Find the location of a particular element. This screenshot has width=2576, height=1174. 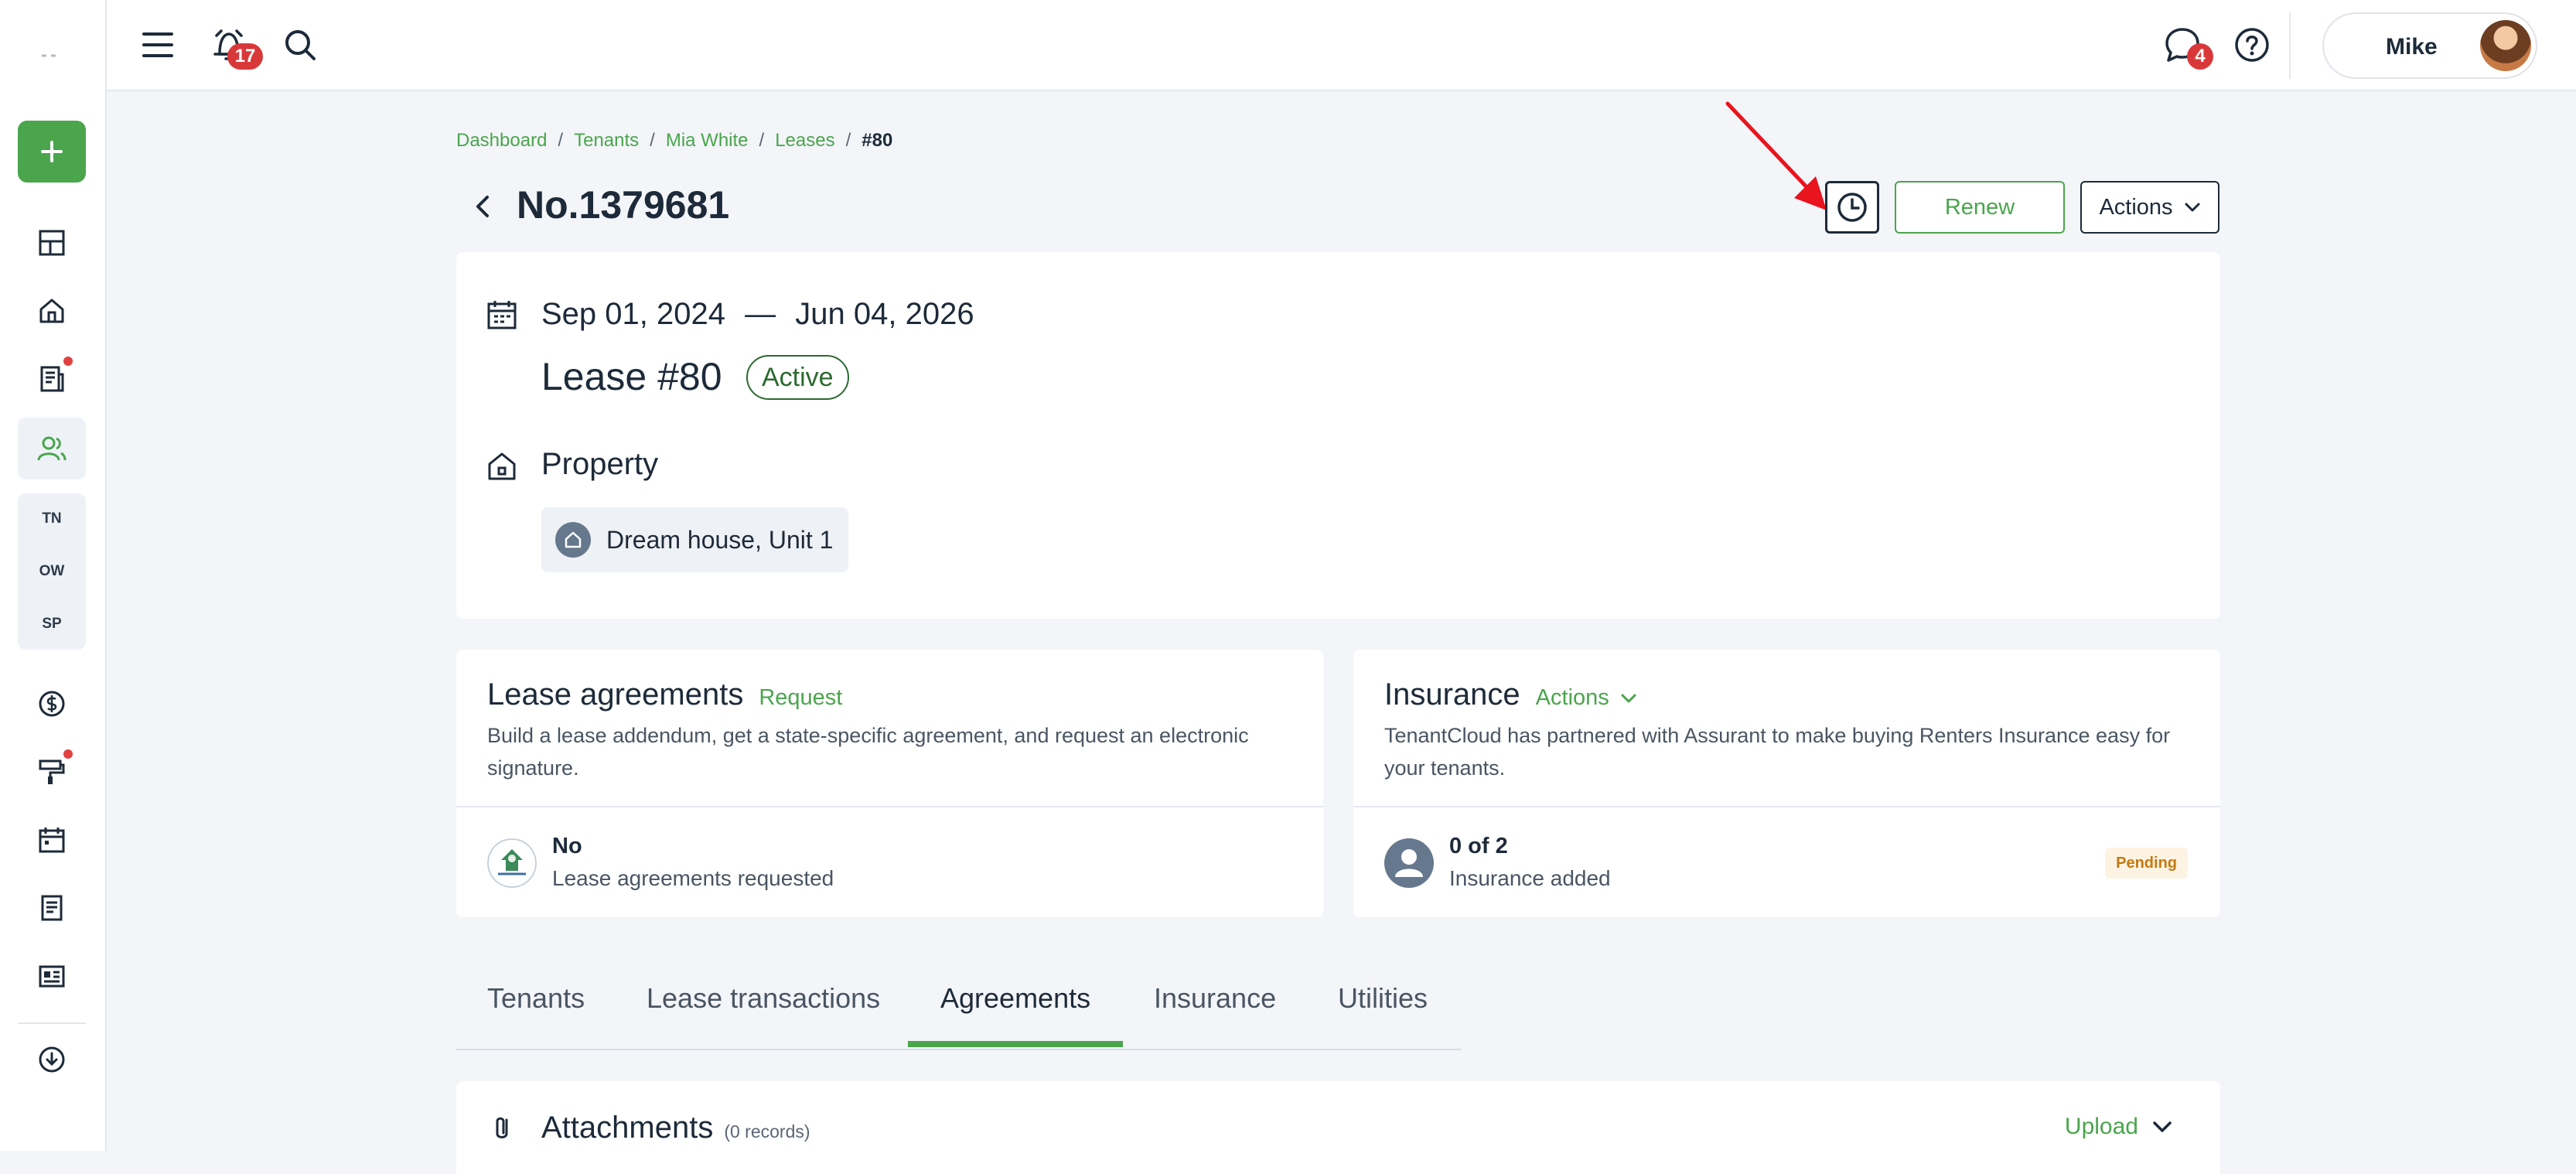

cloud-download-icon is located at coordinates (52, 1059).